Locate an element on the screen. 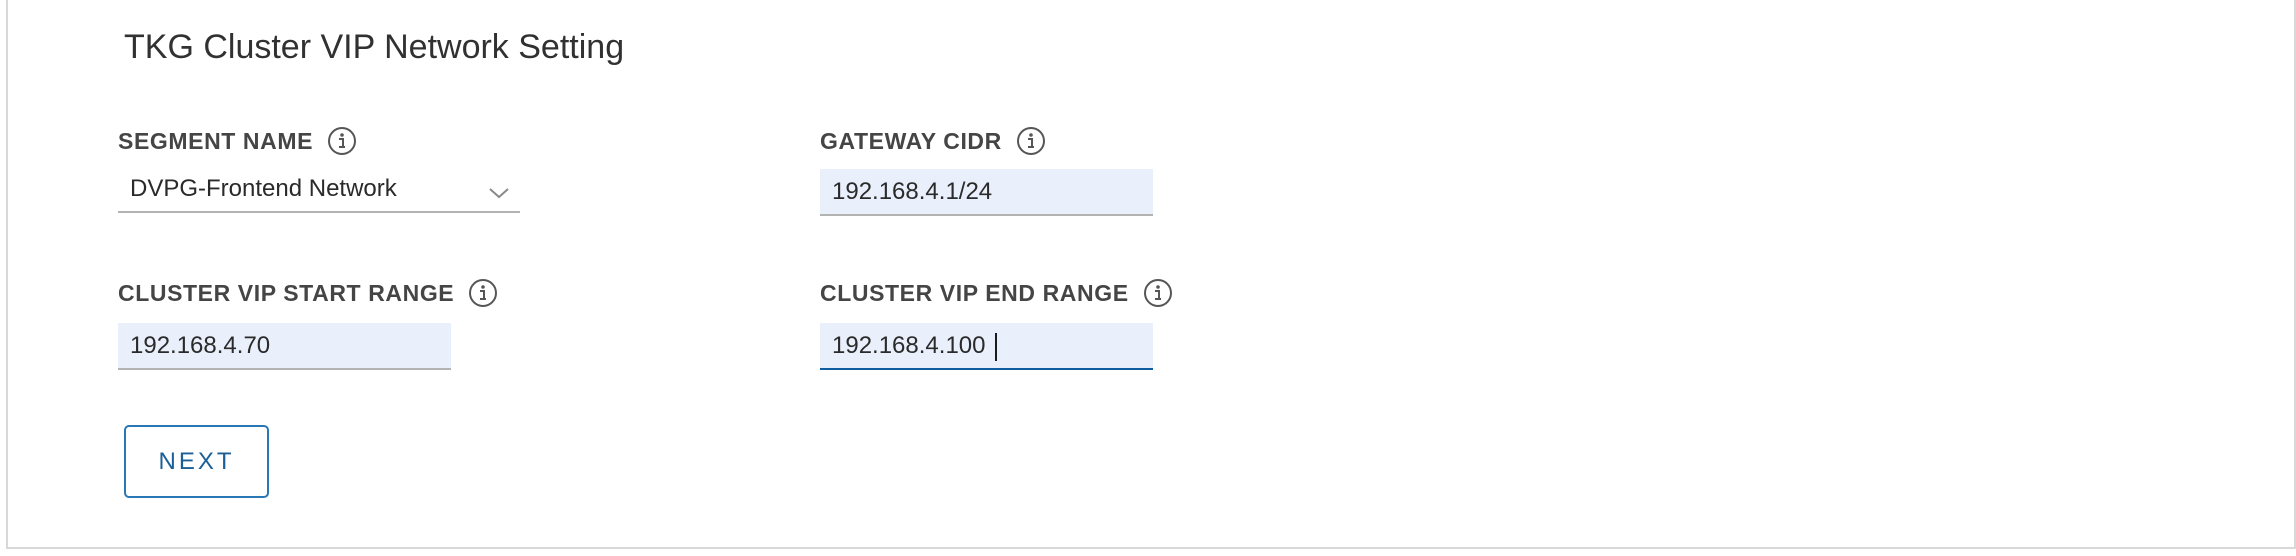 This screenshot has width=2296, height=556. gateway-cidr-input is located at coordinates (986, 192).